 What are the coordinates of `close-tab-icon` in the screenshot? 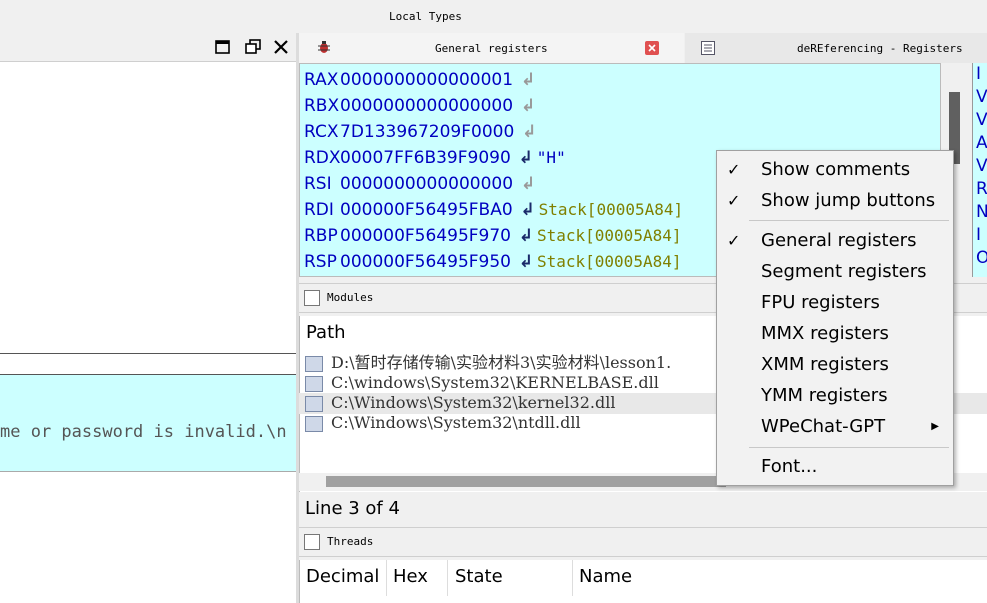 It's located at (652, 48).